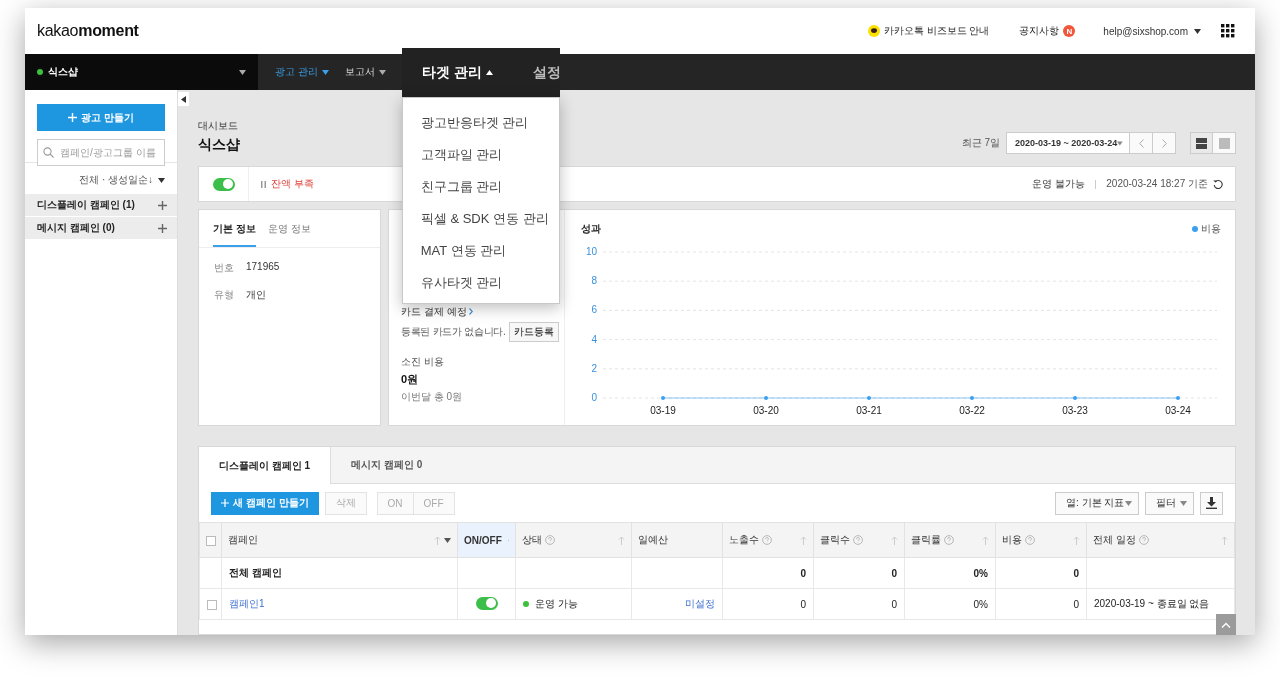  What do you see at coordinates (292, 184) in the screenshot?
I see `alert-text: 잔액 부족` at bounding box center [292, 184].